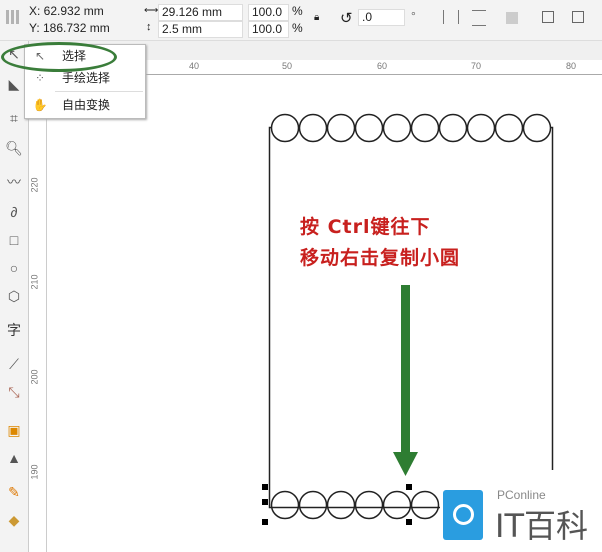  What do you see at coordinates (405, 380) in the screenshot?
I see `green-arrow` at bounding box center [405, 380].